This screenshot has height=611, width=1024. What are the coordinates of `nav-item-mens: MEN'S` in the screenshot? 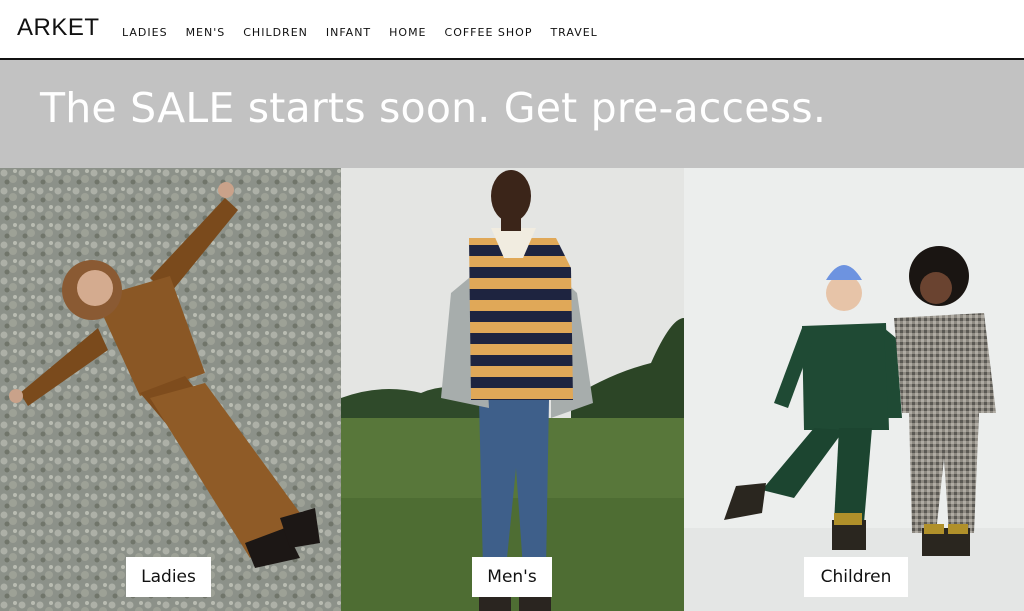 It's located at (206, 33).